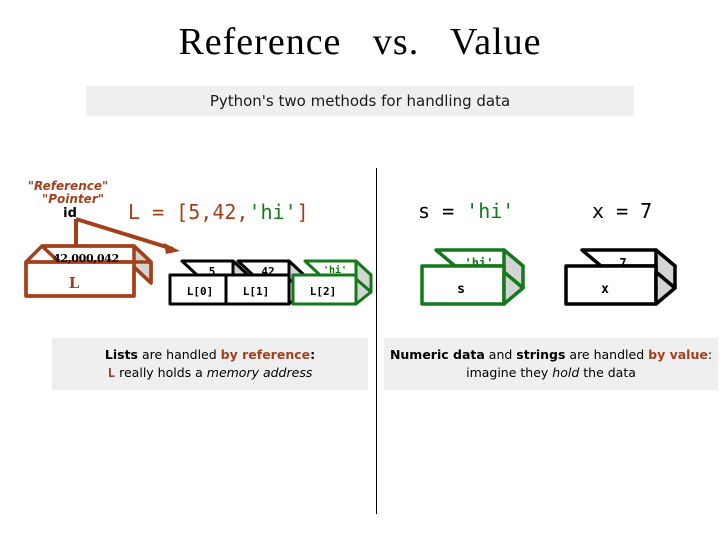  Describe the element at coordinates (376, 341) in the screenshot. I see `section-divider` at that location.